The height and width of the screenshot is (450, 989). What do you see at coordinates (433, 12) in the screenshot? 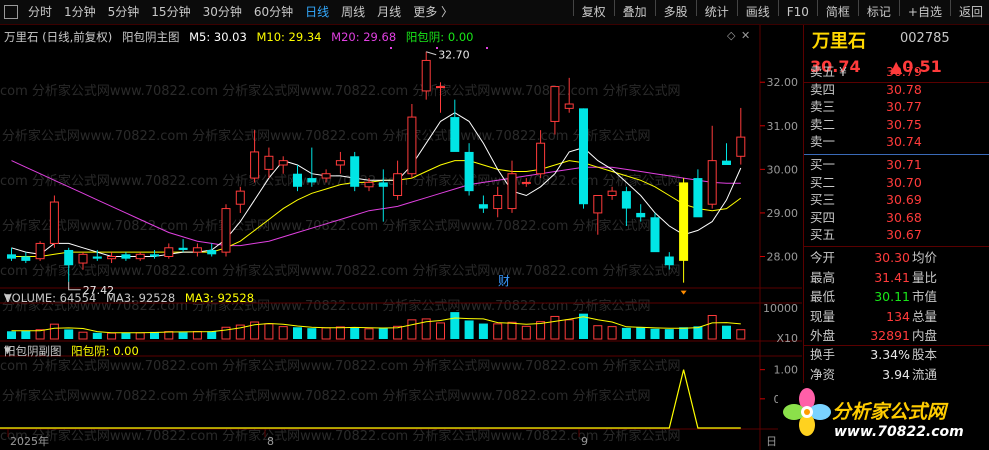
I see `period-tab-9: 更多 〉` at bounding box center [433, 12].